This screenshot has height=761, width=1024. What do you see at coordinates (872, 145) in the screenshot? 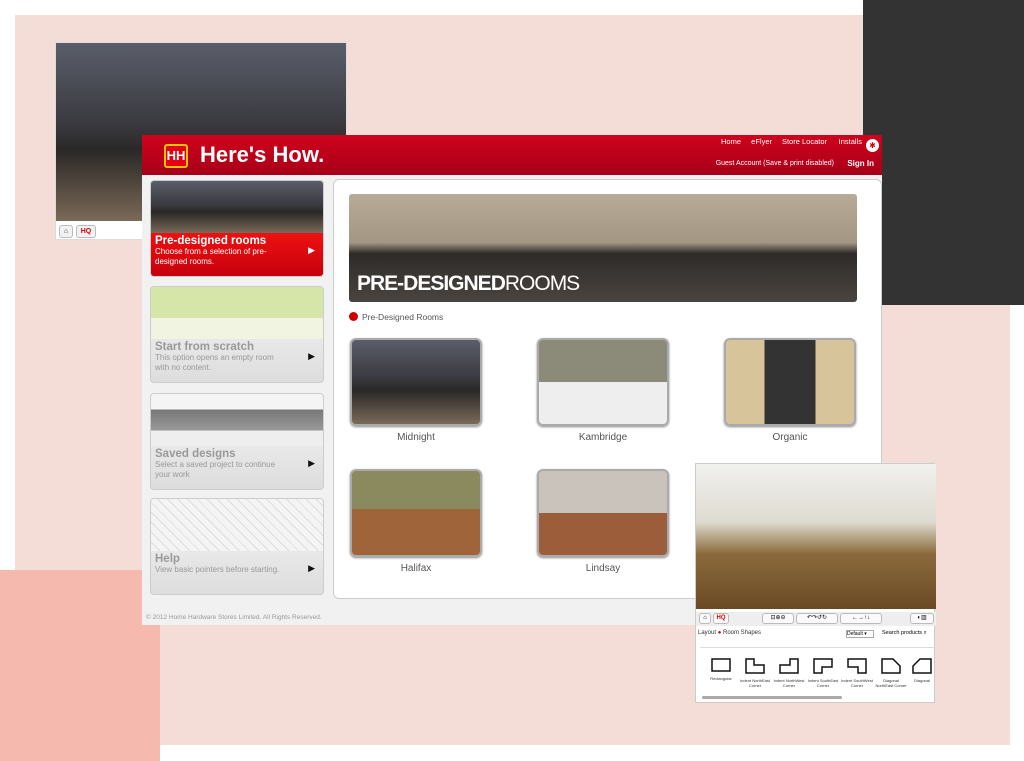
I see `maple-leaf-icon: ✱` at bounding box center [872, 145].